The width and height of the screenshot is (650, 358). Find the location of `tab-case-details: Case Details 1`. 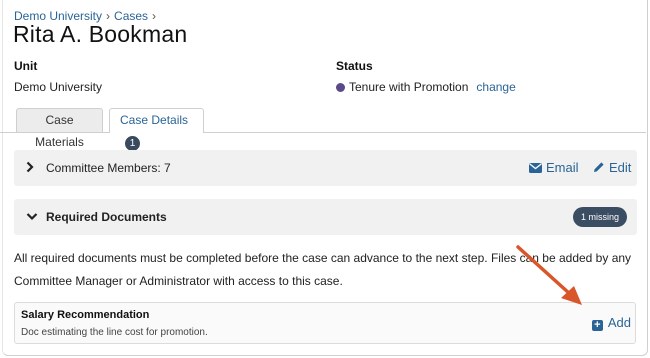

tab-case-details: Case Details 1 is located at coordinates (156, 129).